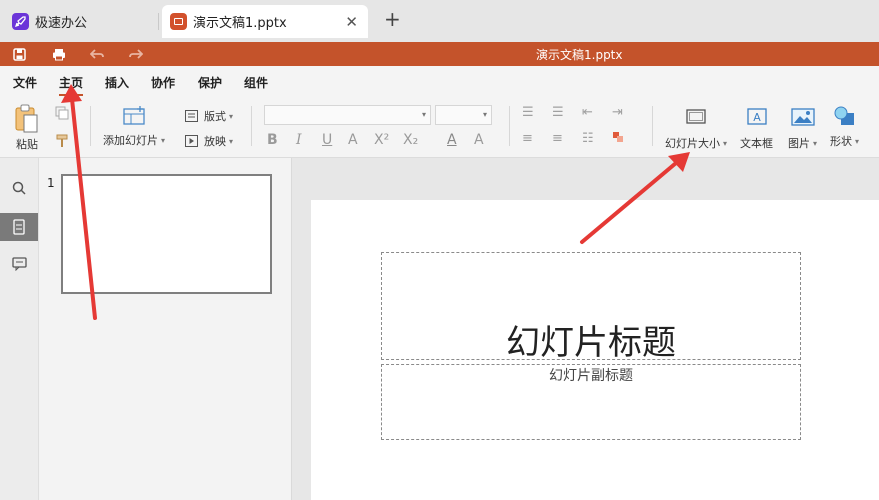 The image size is (879, 500). What do you see at coordinates (299, 140) in the screenshot?
I see `italic-button: I` at bounding box center [299, 140].